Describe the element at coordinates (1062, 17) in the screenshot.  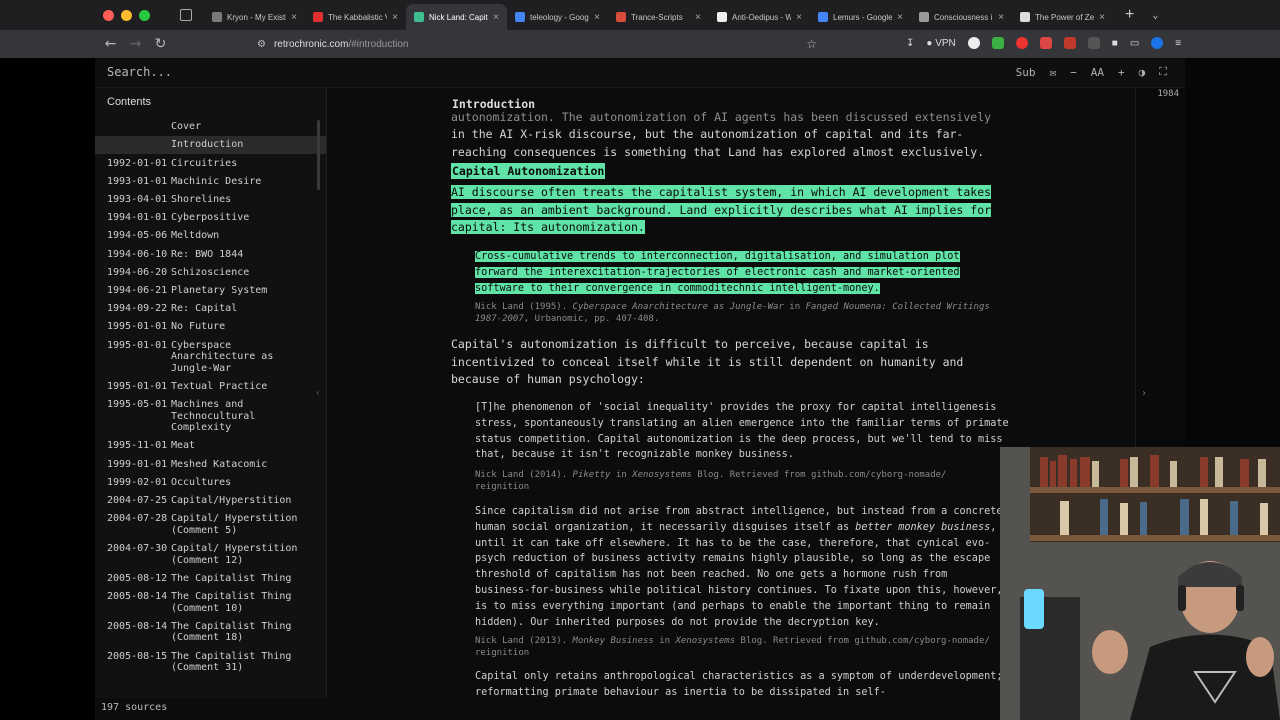
I see `browser-tab: The Power of Zero - ×` at that location.